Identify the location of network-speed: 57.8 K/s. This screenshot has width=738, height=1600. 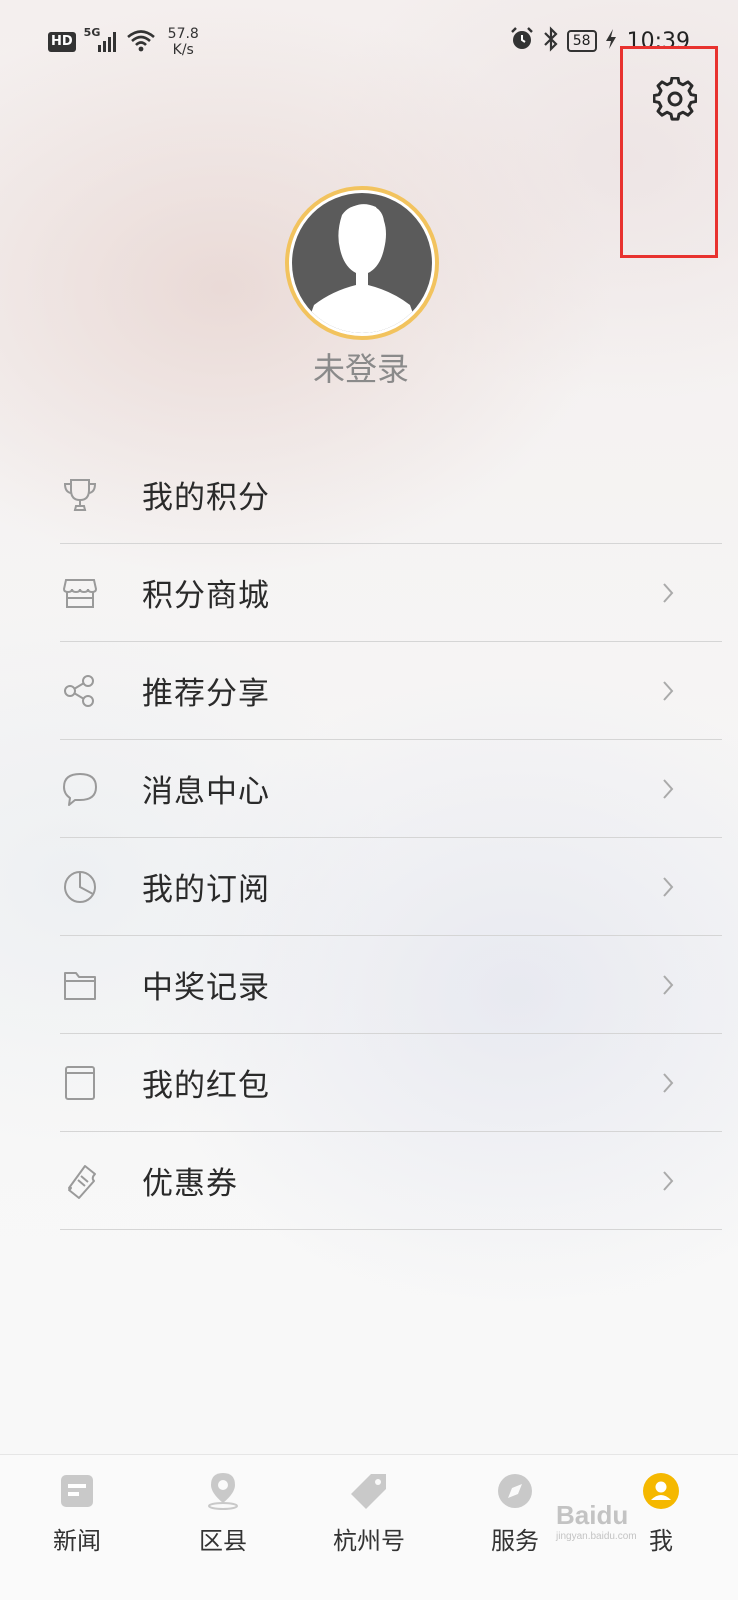
(183, 42).